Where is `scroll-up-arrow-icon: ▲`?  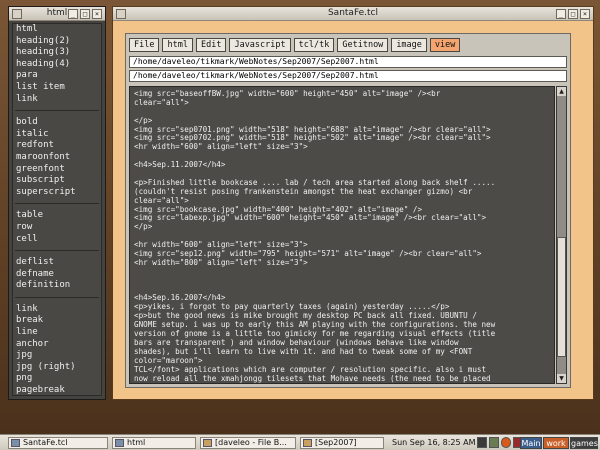 scroll-up-arrow-icon: ▲ is located at coordinates (561, 91).